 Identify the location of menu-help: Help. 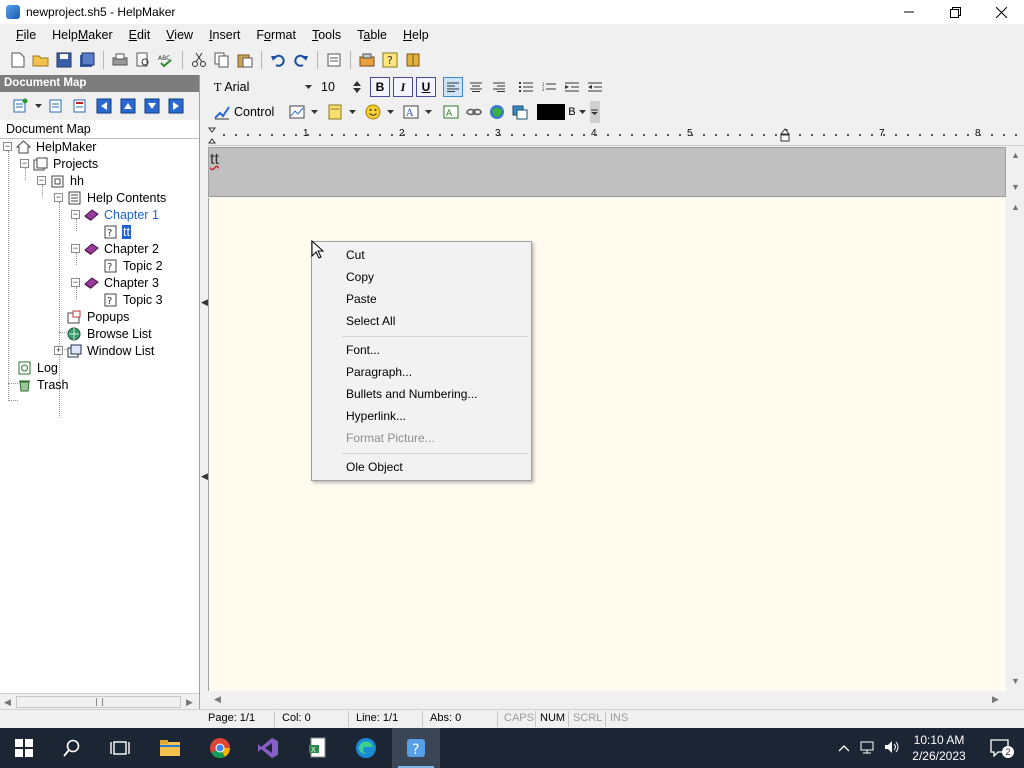
(416, 35).